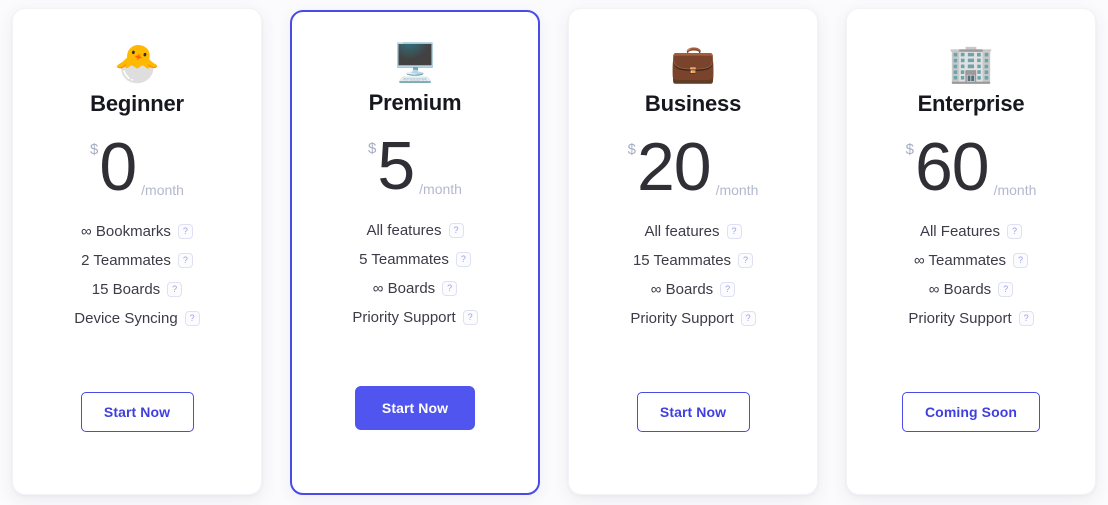  What do you see at coordinates (415, 62) in the screenshot?
I see `desktop-computer-icon: 🖥️` at bounding box center [415, 62].